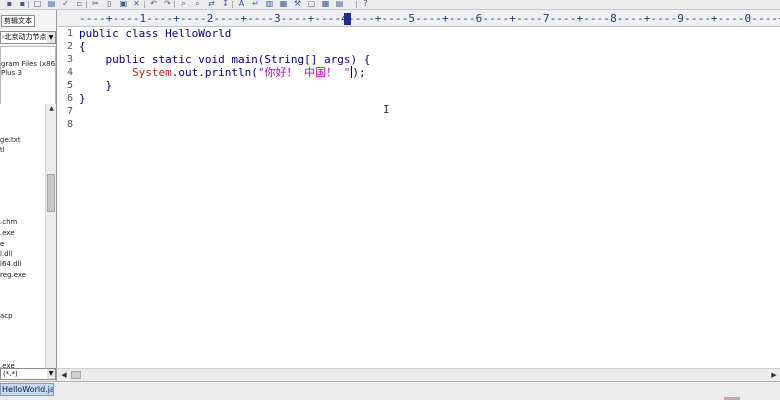 This screenshot has width=780, height=400. I want to click on ruler-cursor-marker, so click(347, 19).